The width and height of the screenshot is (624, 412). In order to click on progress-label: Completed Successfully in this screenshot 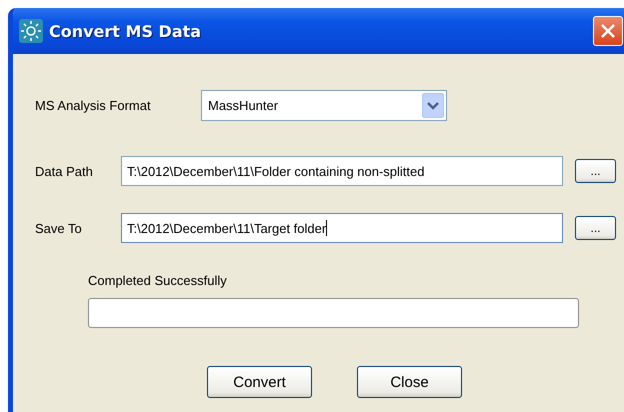, I will do `click(158, 280)`.